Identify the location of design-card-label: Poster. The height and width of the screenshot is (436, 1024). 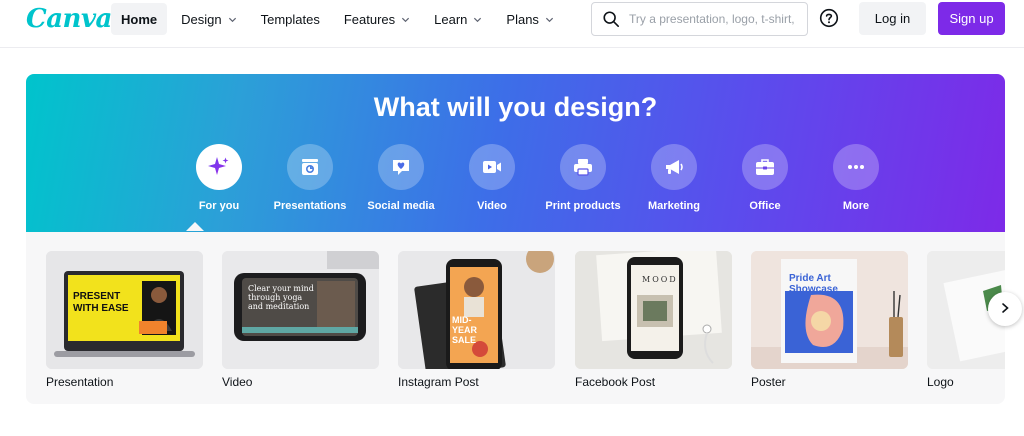
(768, 382).